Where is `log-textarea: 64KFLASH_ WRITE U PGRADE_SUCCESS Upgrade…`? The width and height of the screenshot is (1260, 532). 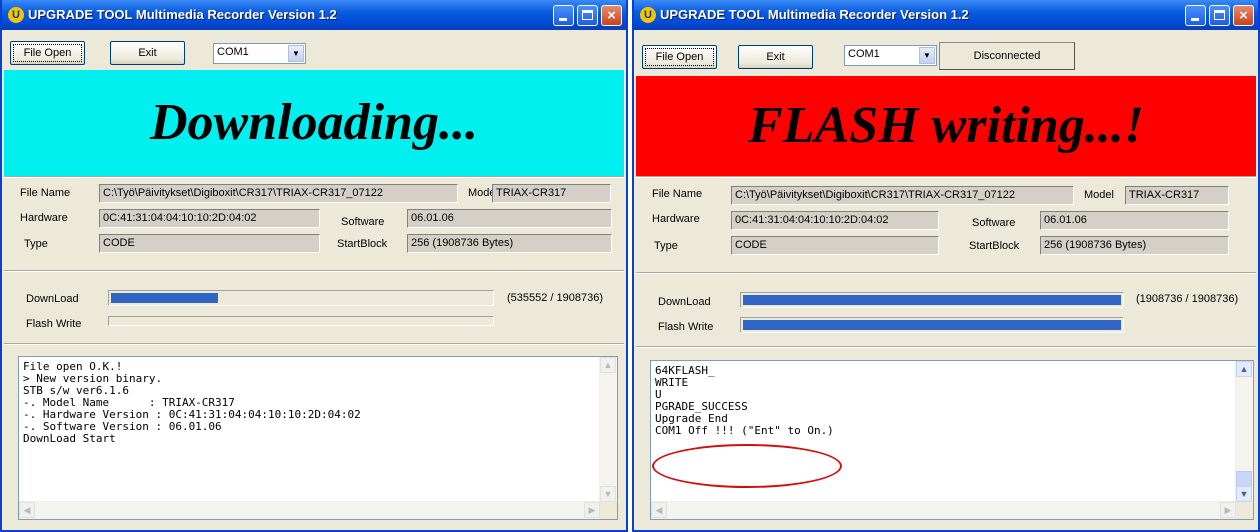 log-textarea: 64KFLASH_ WRITE U PGRADE_SUCCESS Upgrade… is located at coordinates (952, 440).